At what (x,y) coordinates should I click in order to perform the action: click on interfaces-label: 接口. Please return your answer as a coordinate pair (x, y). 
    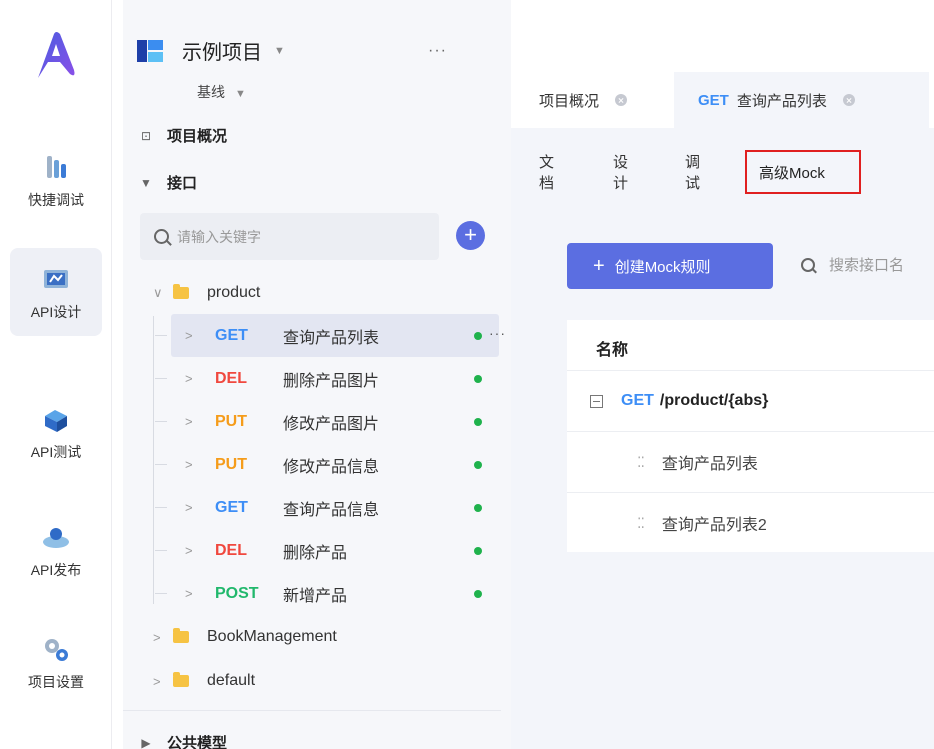
    Looking at the image, I should click on (182, 183).